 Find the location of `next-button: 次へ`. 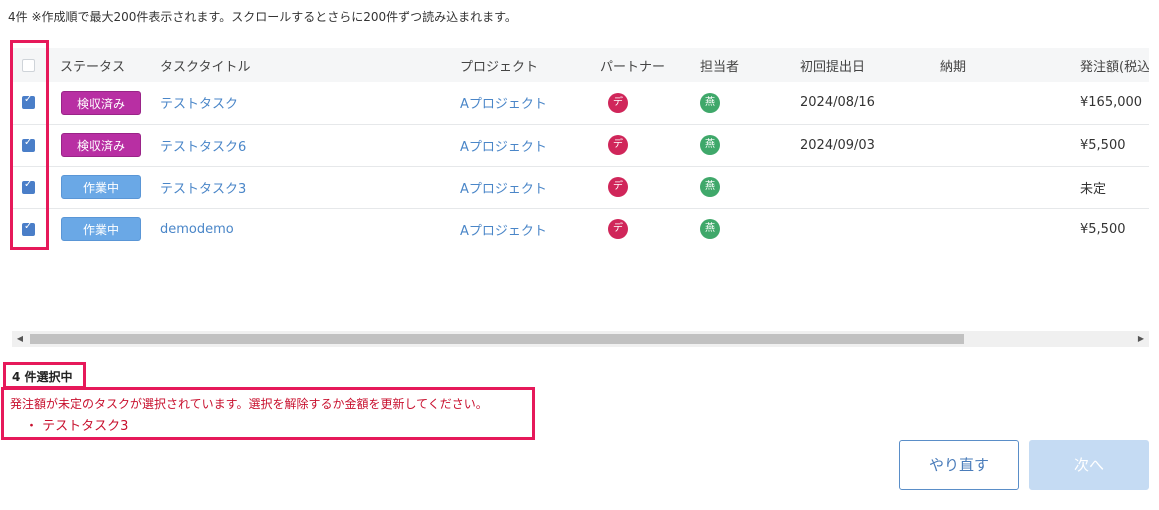

next-button: 次へ is located at coordinates (1089, 465).